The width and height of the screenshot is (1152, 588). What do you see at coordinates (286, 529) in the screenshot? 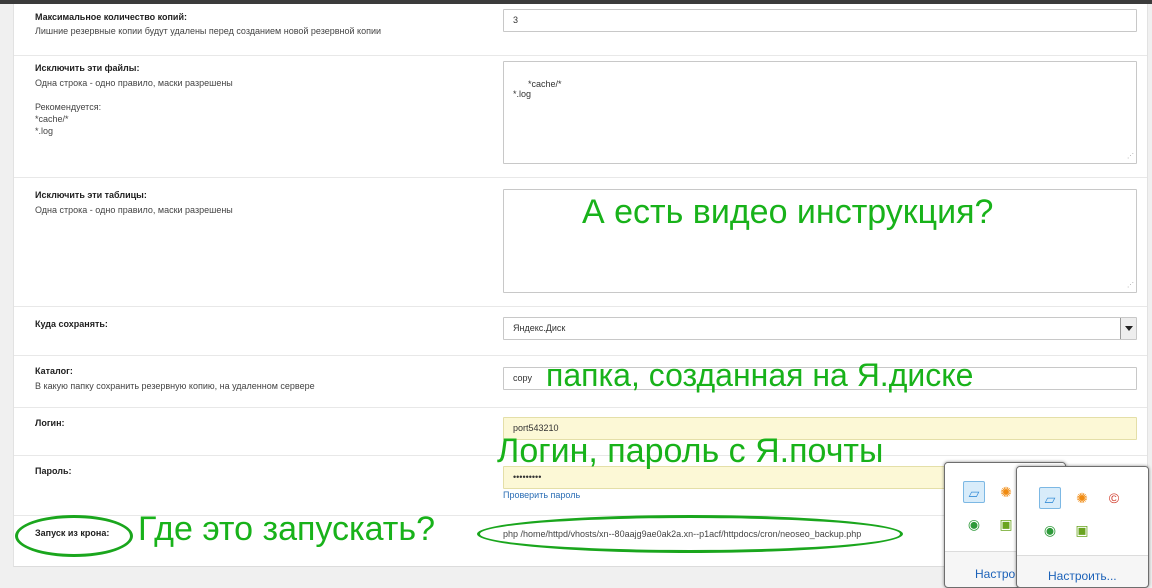
I see `annotation-where-run: Где это запускать?` at bounding box center [286, 529].